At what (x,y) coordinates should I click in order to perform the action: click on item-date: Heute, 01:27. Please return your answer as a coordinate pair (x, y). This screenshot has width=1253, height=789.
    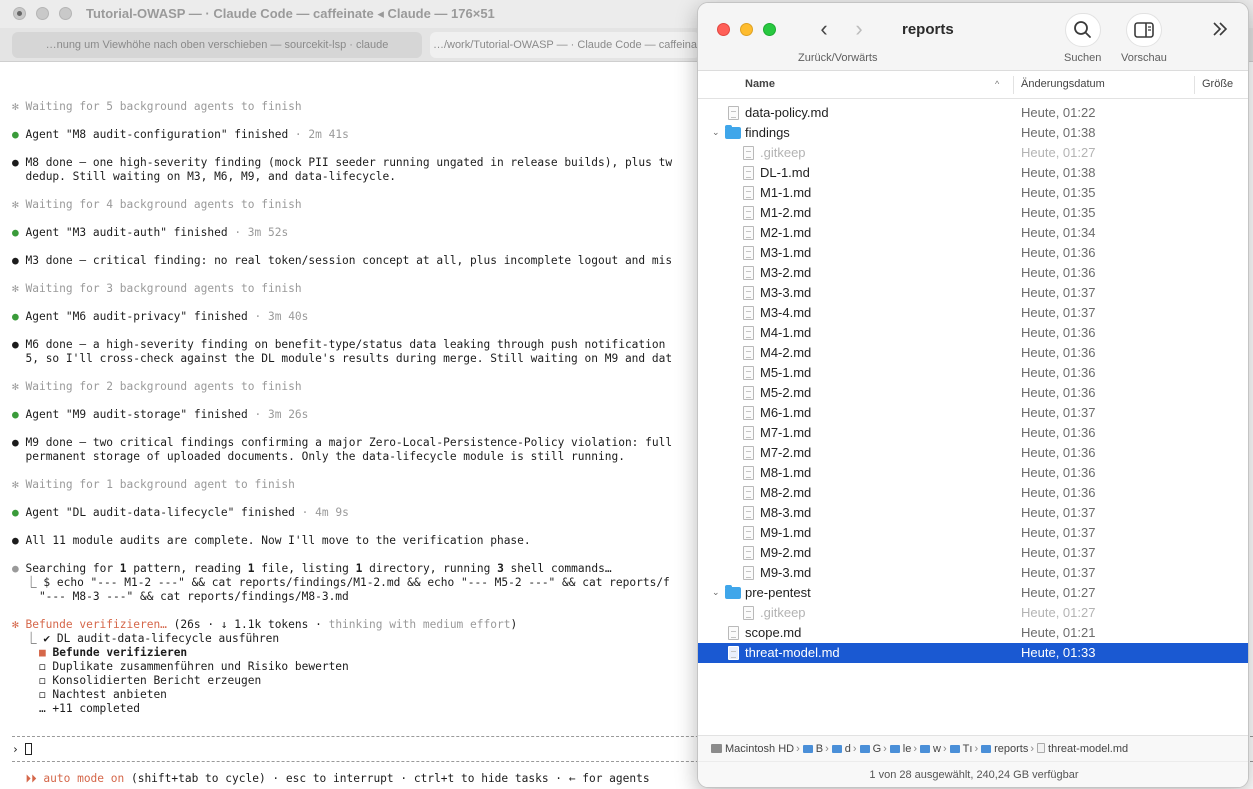
    Looking at the image, I should click on (1058, 592).